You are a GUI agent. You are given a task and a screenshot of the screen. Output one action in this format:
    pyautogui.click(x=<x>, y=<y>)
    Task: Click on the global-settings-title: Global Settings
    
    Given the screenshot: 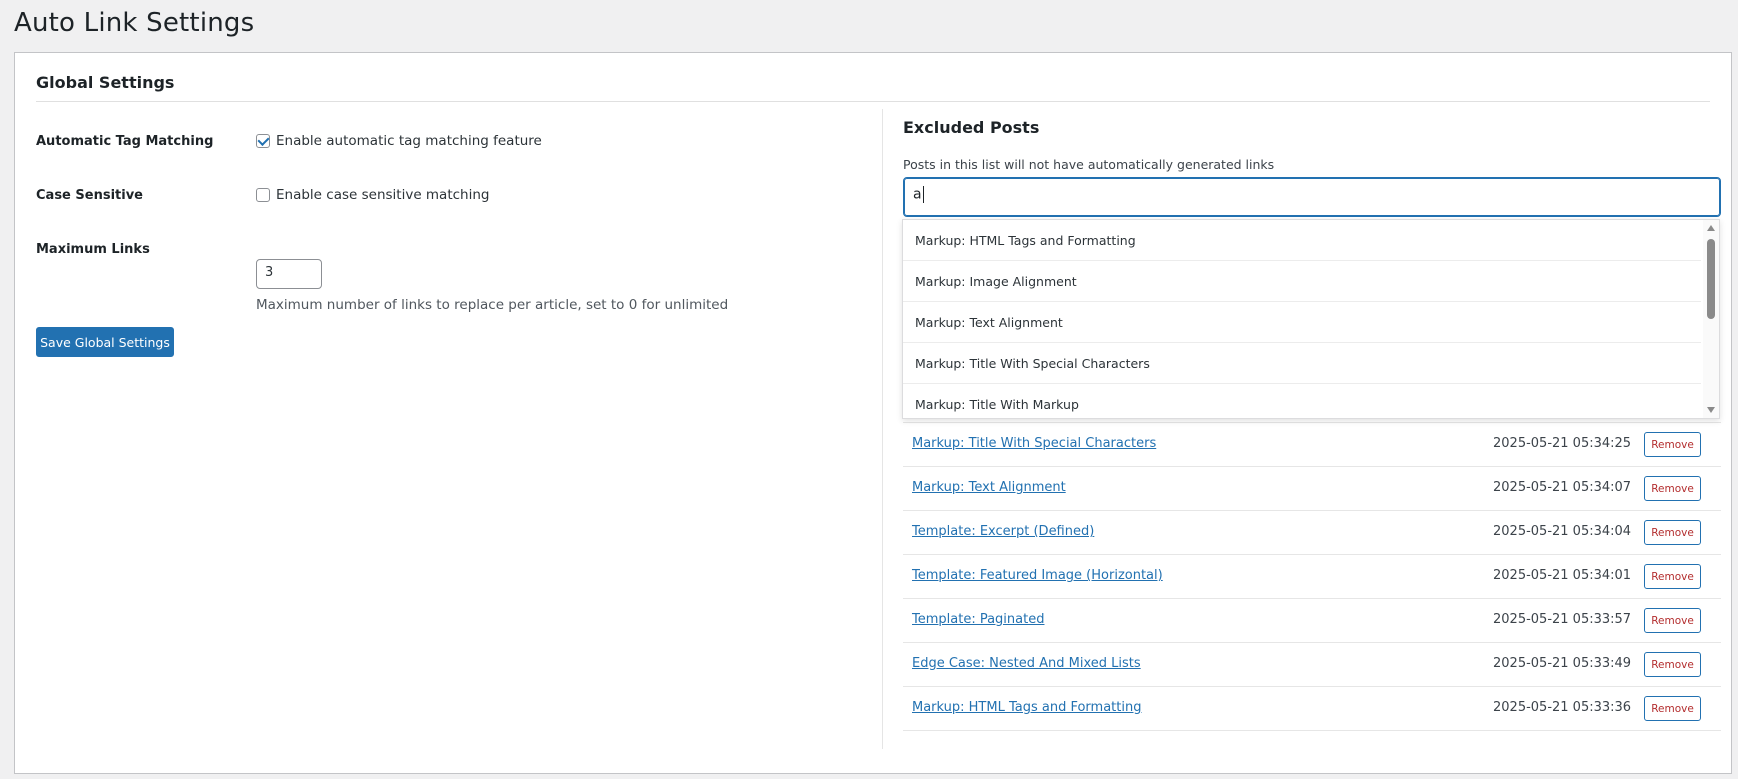 What is the action you would take?
    pyautogui.click(x=105, y=82)
    